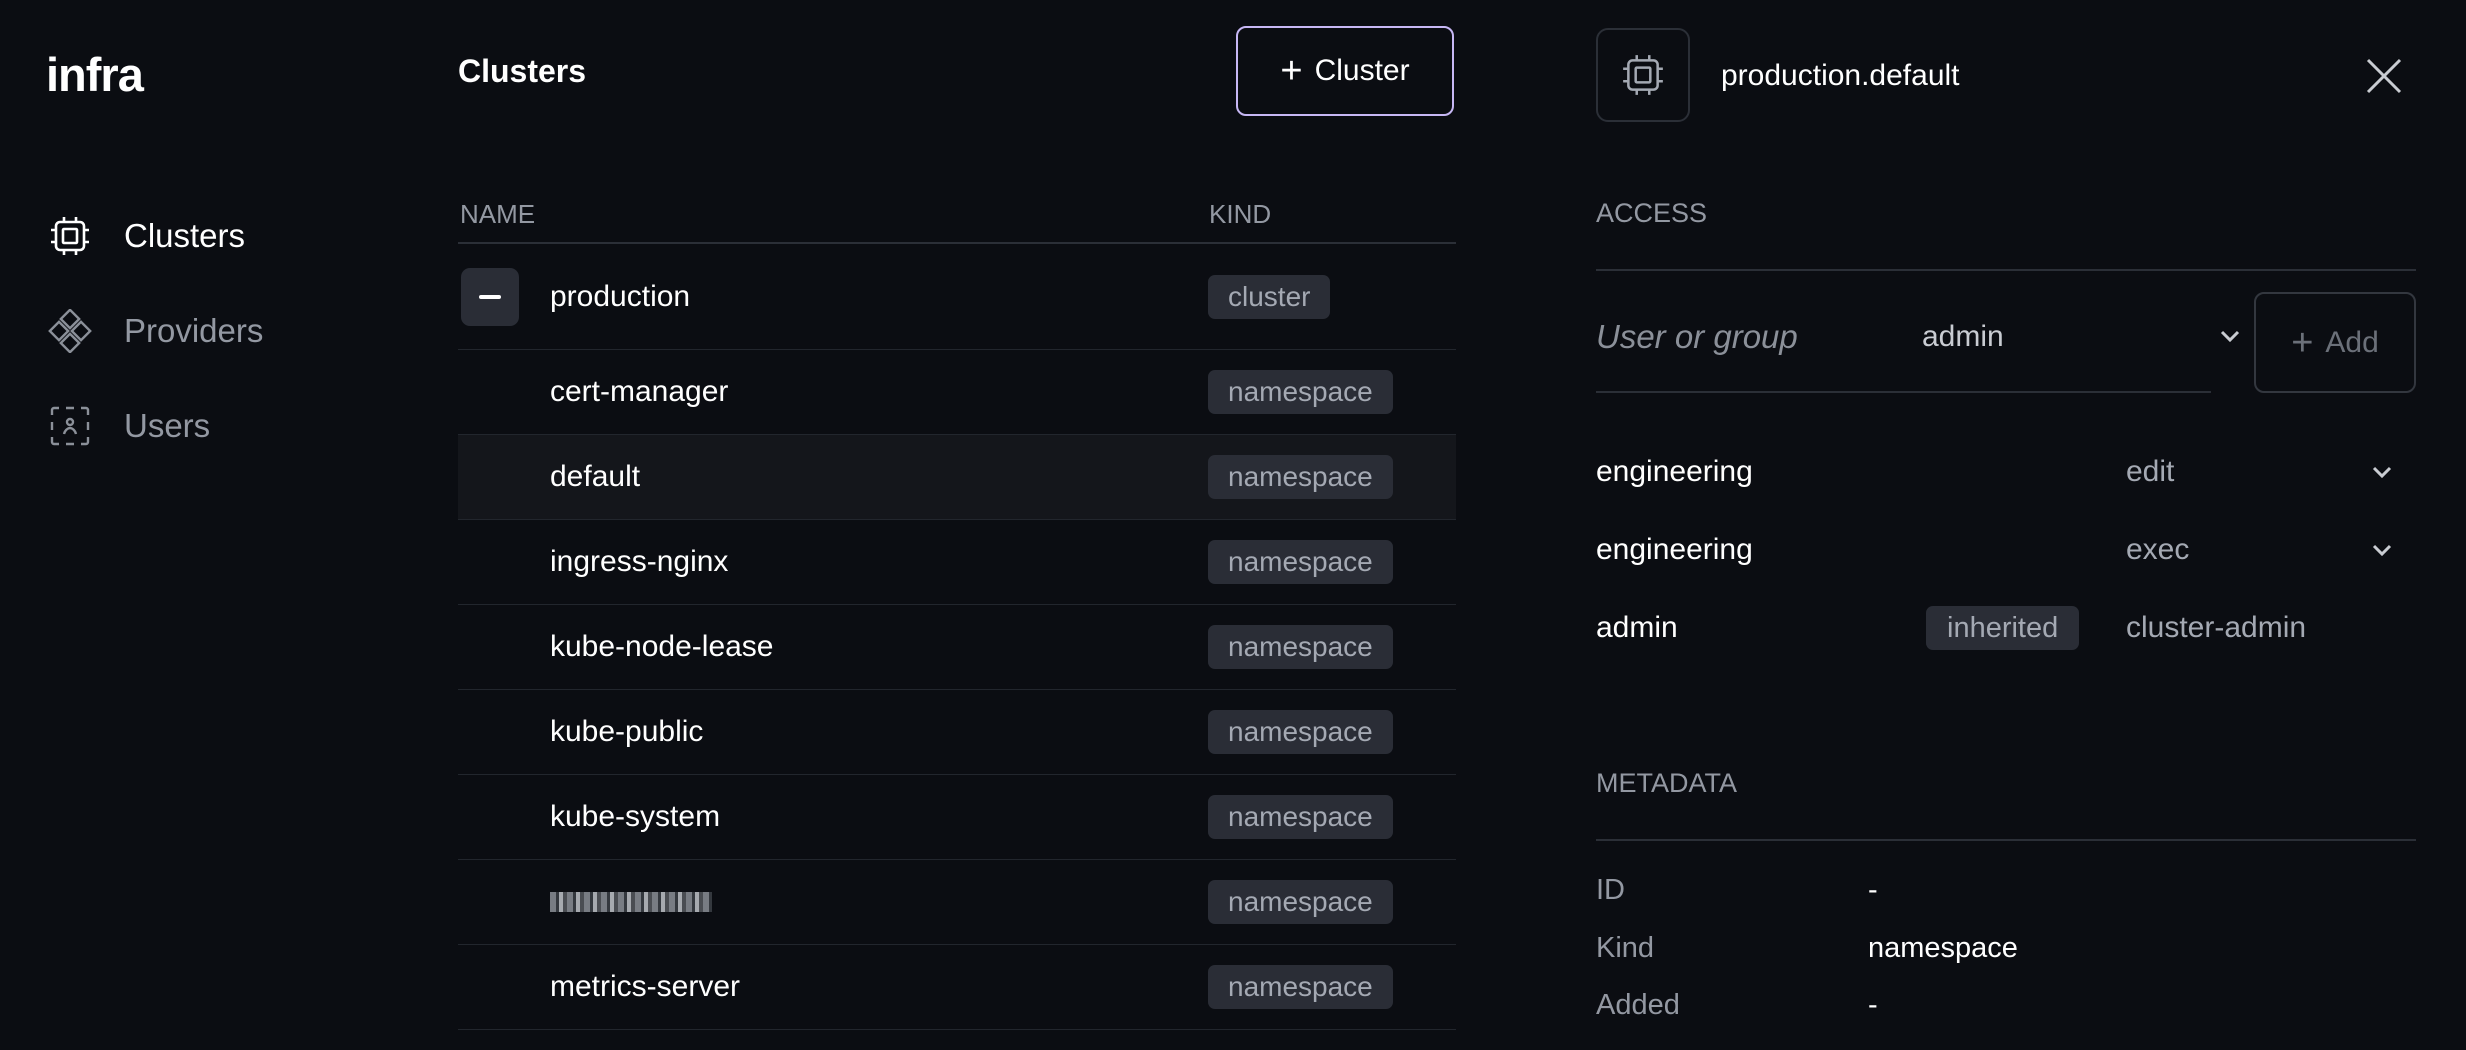 The height and width of the screenshot is (1050, 2466). What do you see at coordinates (957, 297) in the screenshot?
I see `table-row: production cluster` at bounding box center [957, 297].